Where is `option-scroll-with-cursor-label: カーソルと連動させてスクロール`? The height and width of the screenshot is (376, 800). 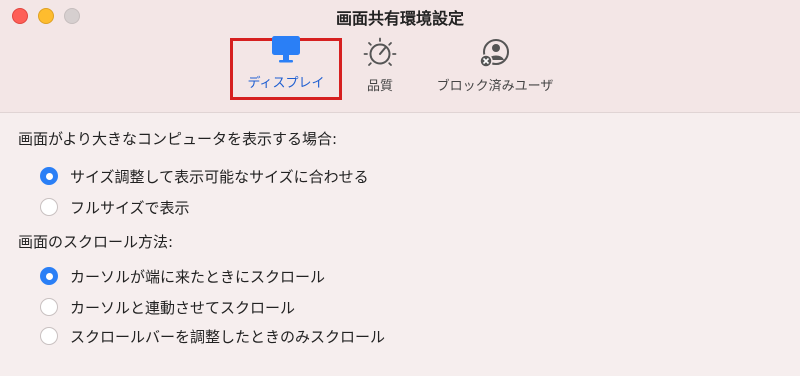
option-scroll-with-cursor-label: カーソルと連動させてスクロール is located at coordinates (183, 307).